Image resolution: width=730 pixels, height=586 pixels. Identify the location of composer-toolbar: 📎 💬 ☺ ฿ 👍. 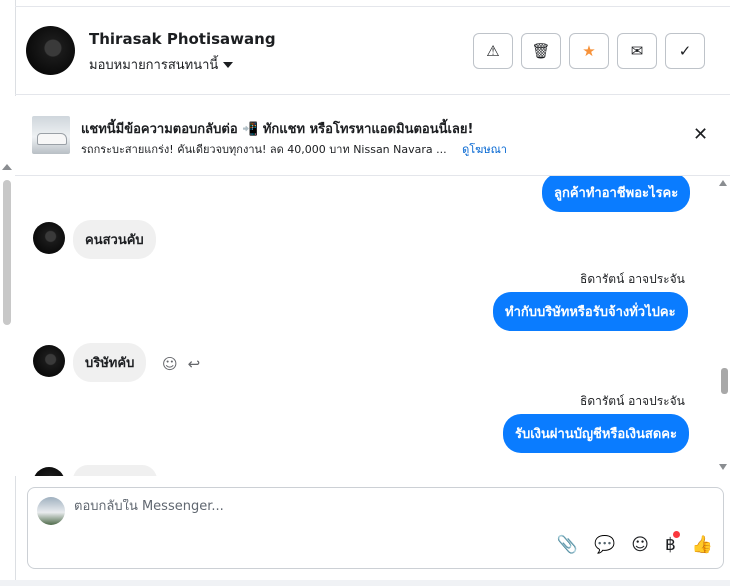
(635, 543).